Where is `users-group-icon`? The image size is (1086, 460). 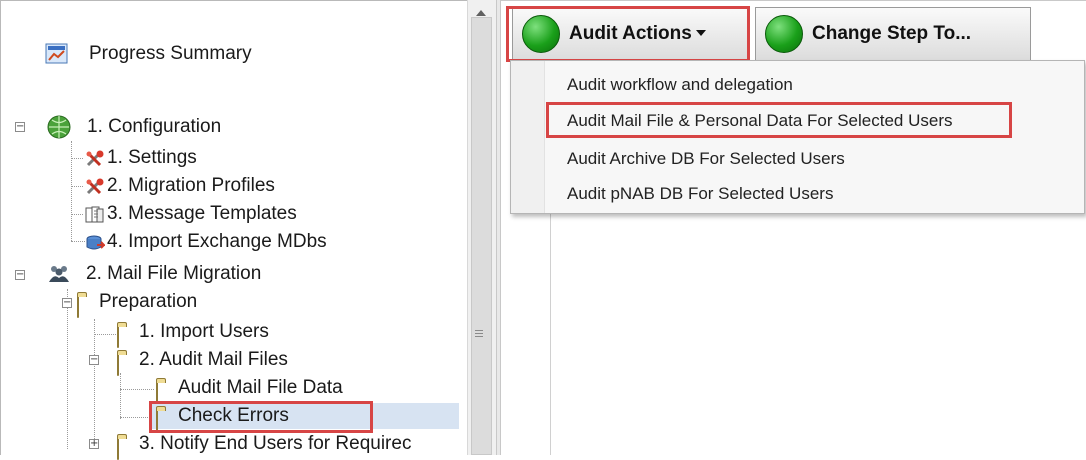 users-group-icon is located at coordinates (59, 274).